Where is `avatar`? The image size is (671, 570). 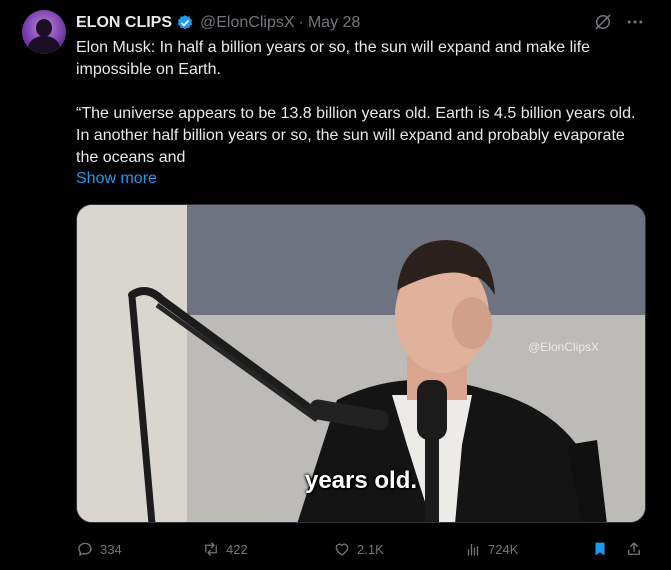
avatar is located at coordinates (44, 32).